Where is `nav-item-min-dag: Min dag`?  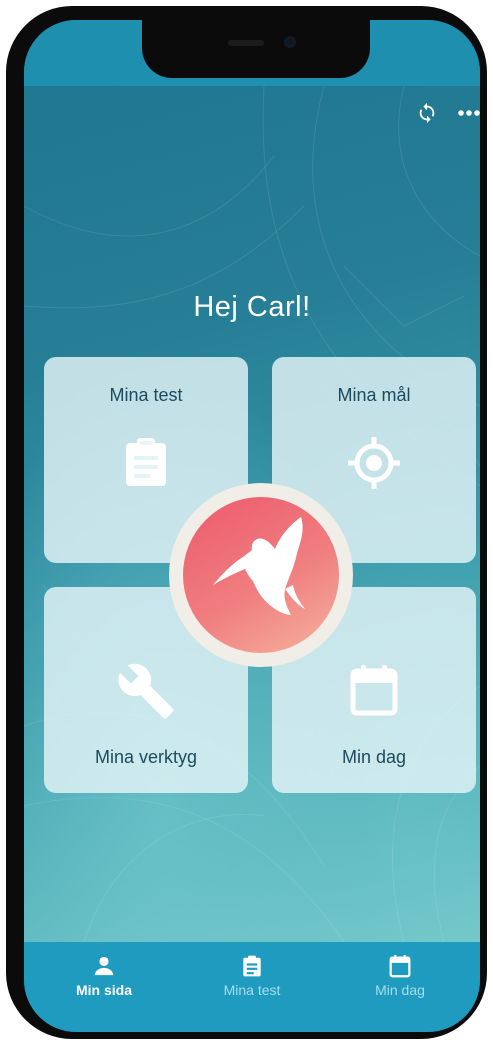 nav-item-min-dag: Min dag is located at coordinates (400, 974).